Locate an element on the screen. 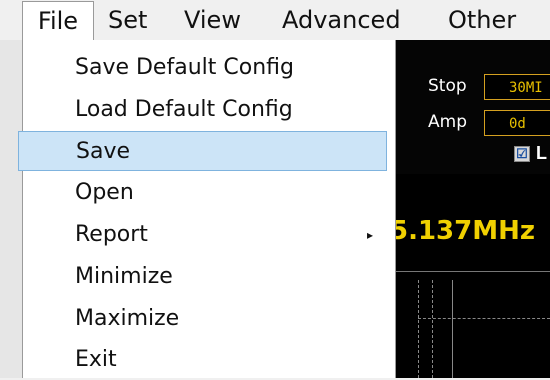  window-left-edge is located at coordinates (11, 209).